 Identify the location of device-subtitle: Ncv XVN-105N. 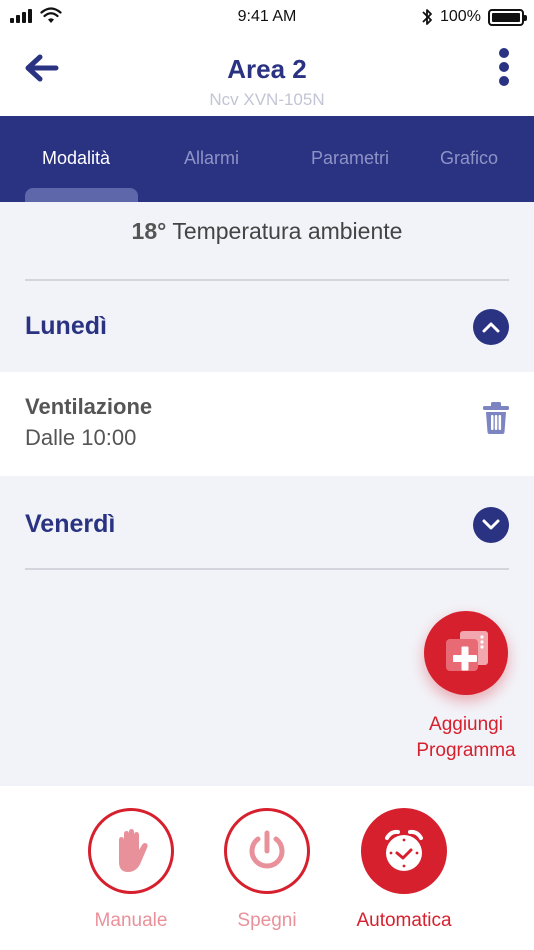
(267, 99).